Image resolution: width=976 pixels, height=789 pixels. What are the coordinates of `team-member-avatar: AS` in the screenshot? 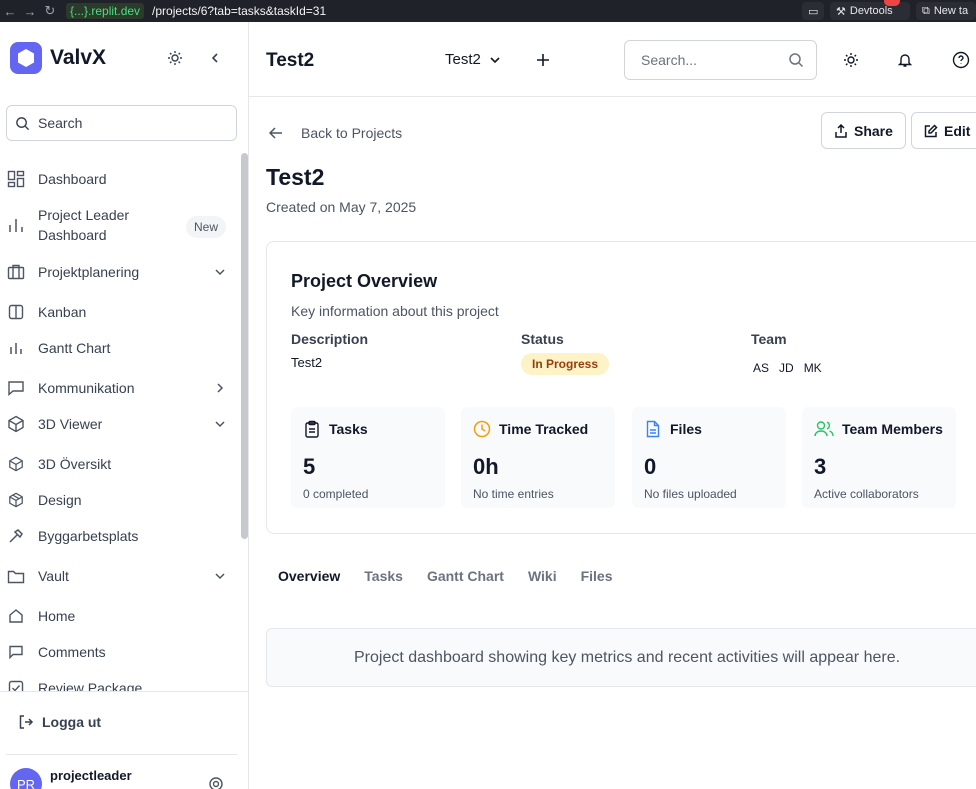 It's located at (761, 368).